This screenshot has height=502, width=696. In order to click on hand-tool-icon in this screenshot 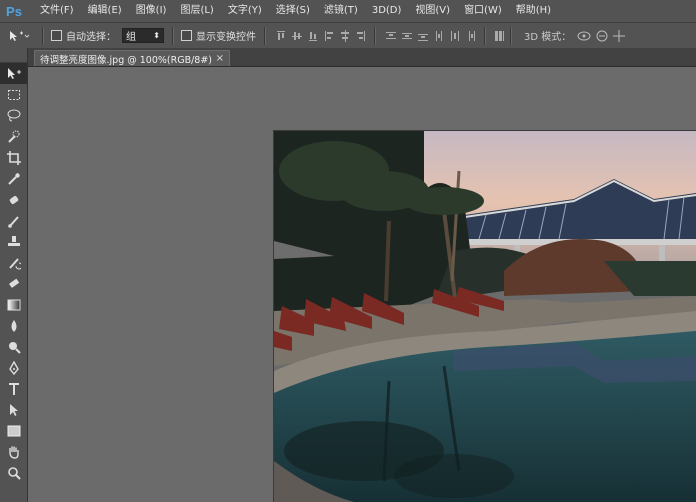, I will do `click(13, 452)`.